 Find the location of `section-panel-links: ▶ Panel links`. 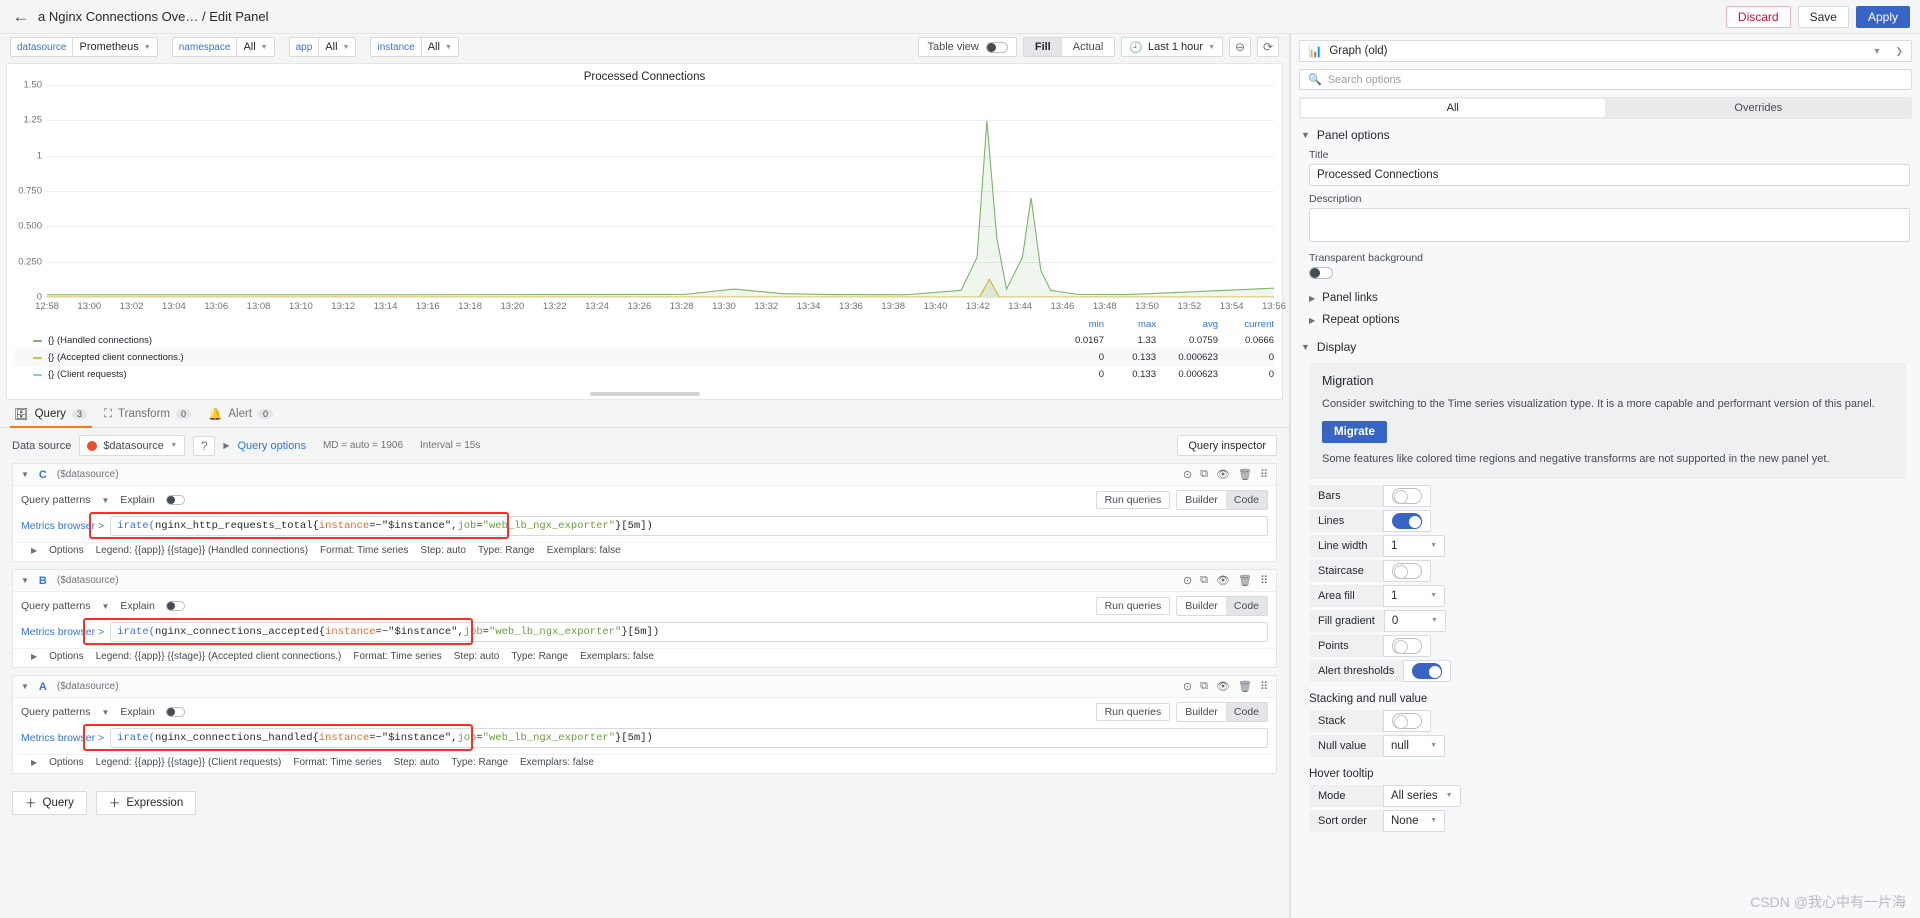

section-panel-links: ▶ Panel links is located at coordinates (1605, 298).